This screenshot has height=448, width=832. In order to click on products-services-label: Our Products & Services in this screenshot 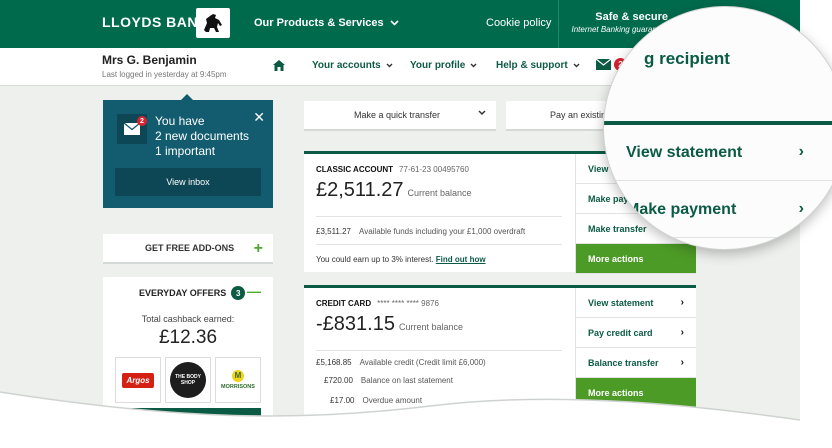, I will do `click(319, 23)`.